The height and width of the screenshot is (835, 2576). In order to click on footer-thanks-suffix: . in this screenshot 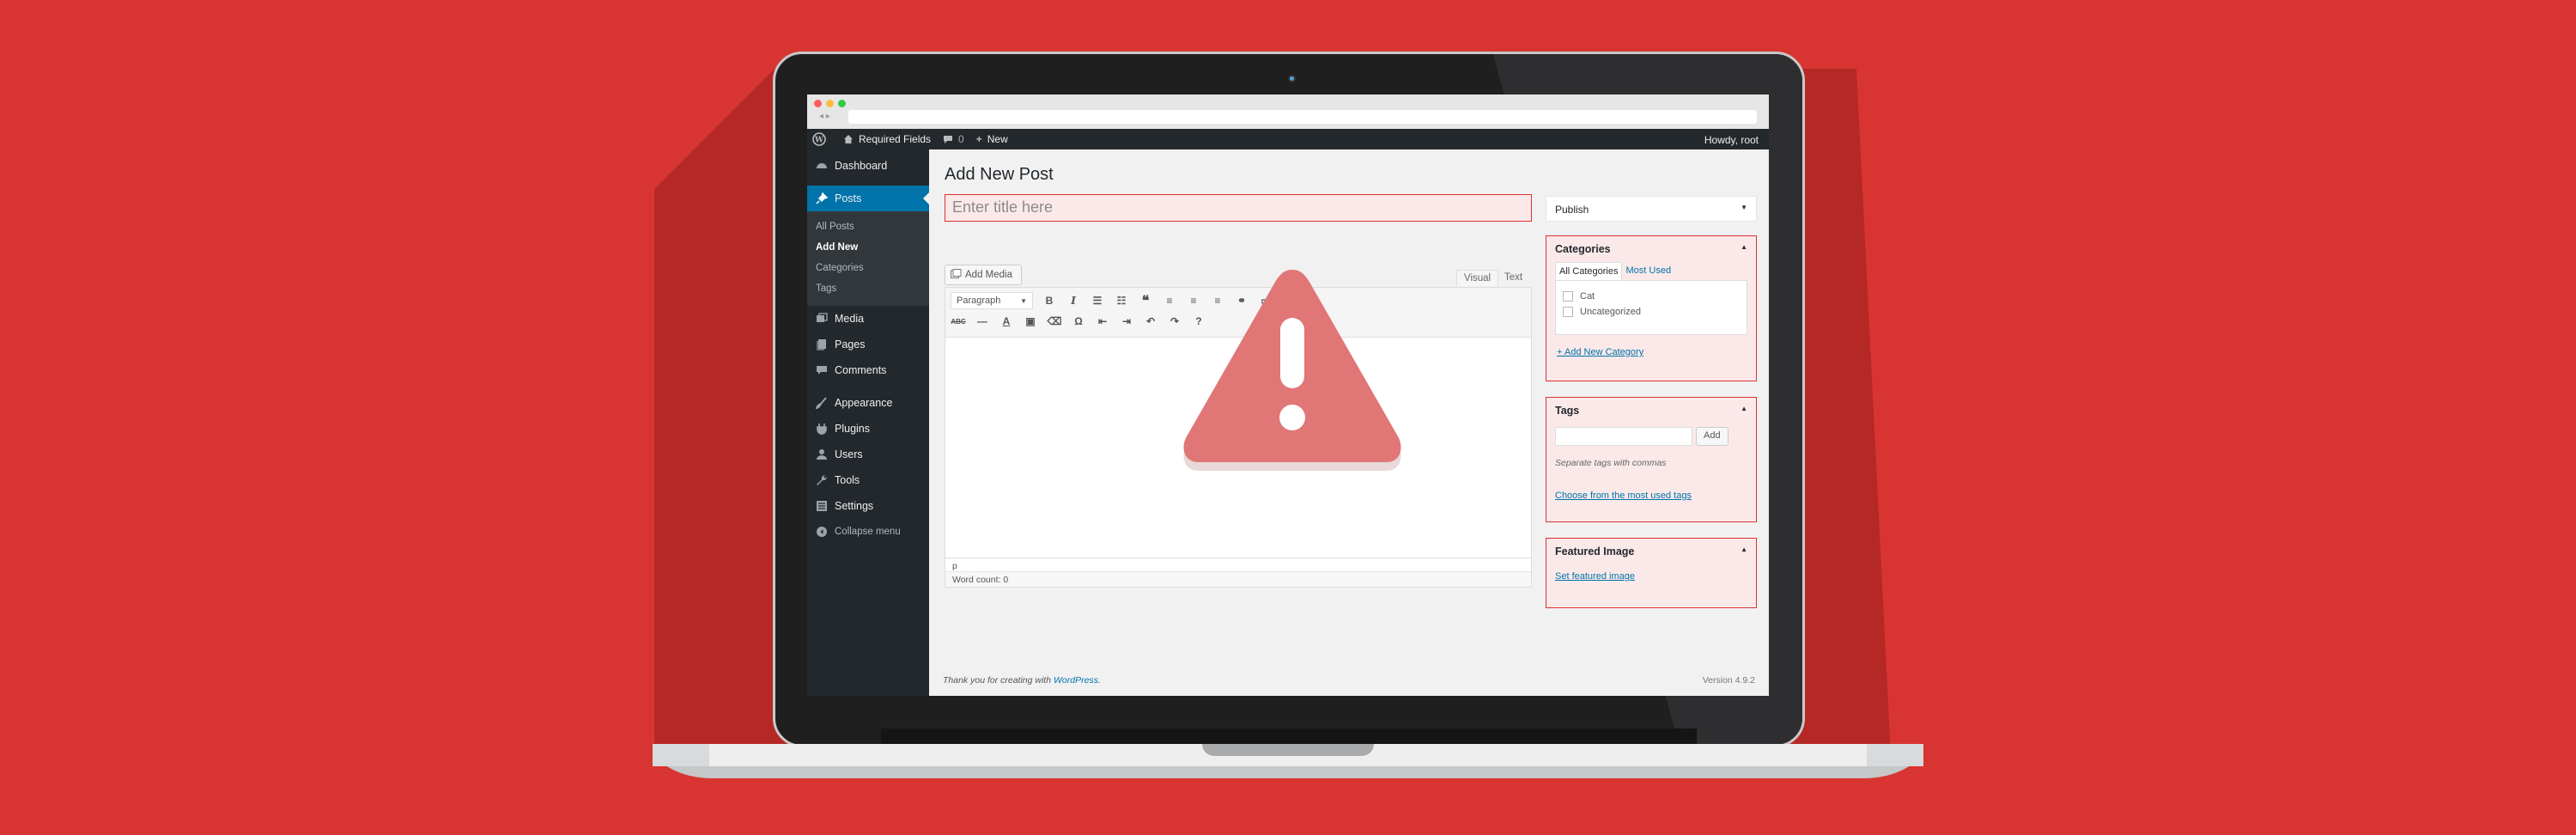, I will do `click(1099, 680)`.